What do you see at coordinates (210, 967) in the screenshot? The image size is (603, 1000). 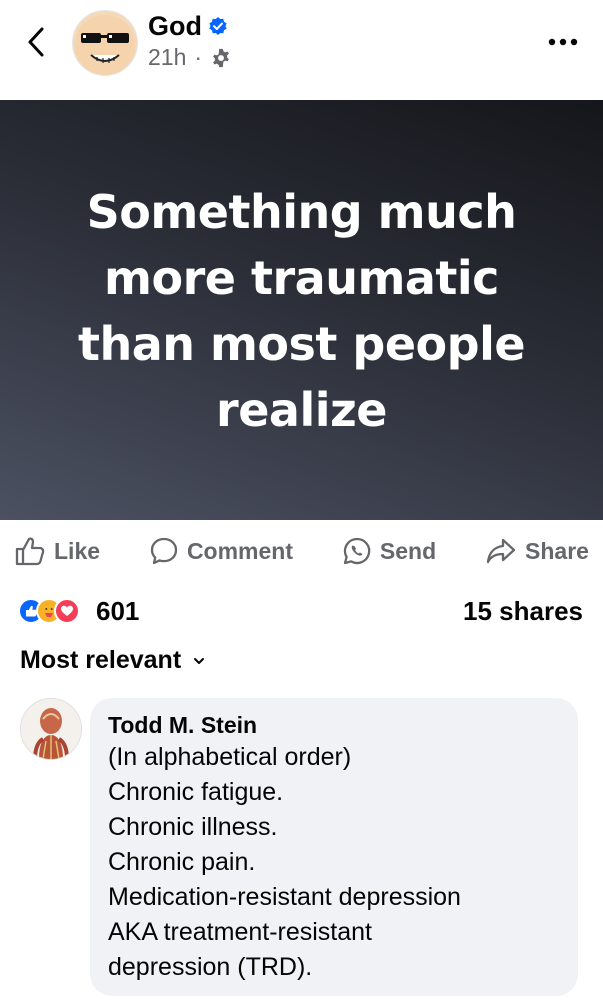 I see `comment-text-line: depression (TRD).` at bounding box center [210, 967].